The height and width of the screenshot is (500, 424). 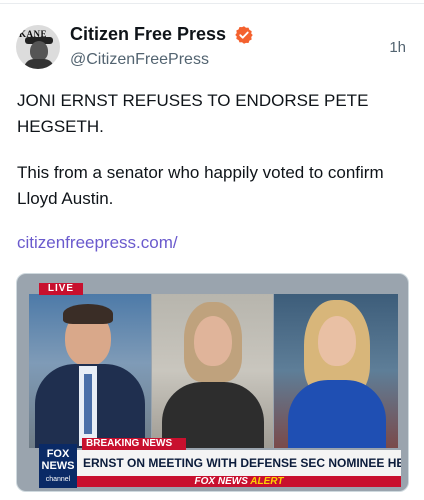 What do you see at coordinates (97, 243) in the screenshot?
I see `tweet-link: citizenfreepress.com/` at bounding box center [97, 243].